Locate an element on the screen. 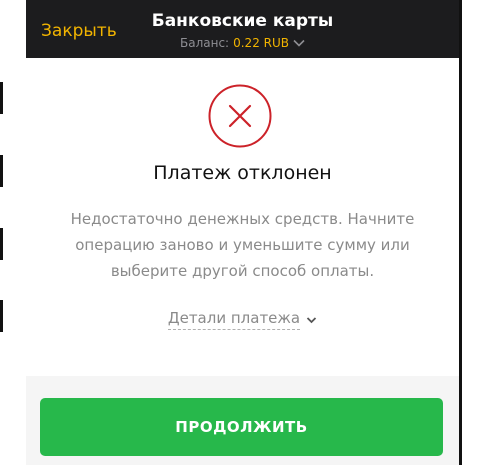 The image size is (485, 465). error-circle-x-icon is located at coordinates (240, 116).